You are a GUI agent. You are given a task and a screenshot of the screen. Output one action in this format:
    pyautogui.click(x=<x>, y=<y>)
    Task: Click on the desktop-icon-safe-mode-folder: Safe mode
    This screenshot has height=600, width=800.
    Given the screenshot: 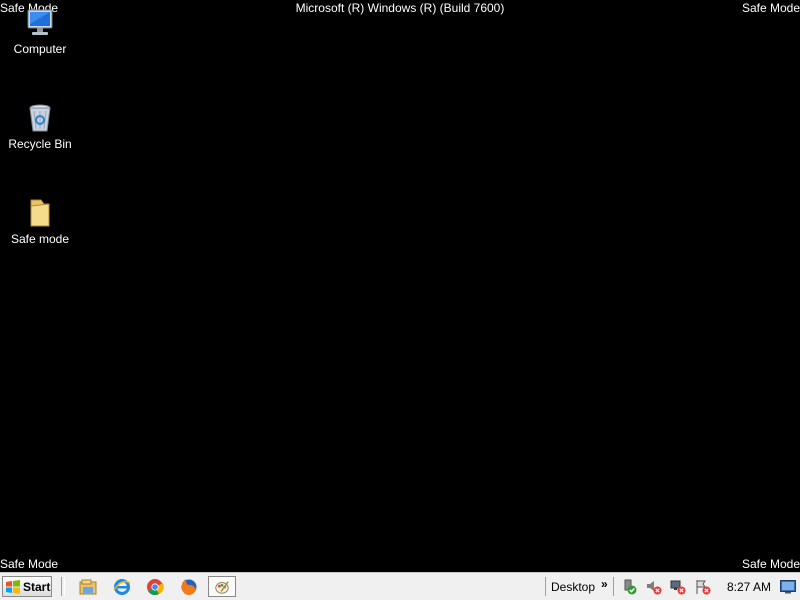 What is the action you would take?
    pyautogui.click(x=40, y=221)
    